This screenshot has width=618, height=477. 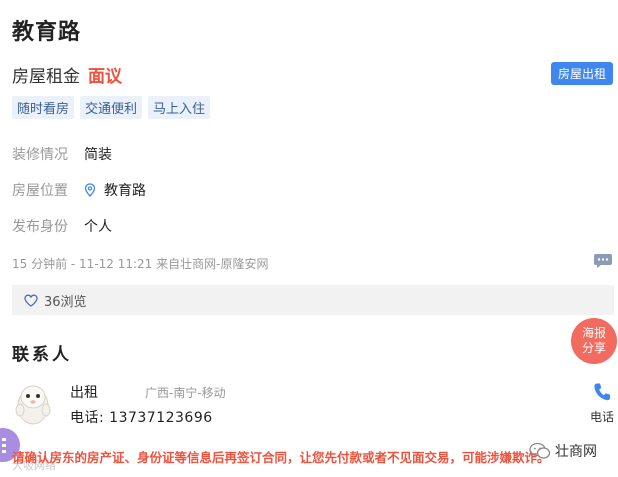 What do you see at coordinates (65, 302) in the screenshot?
I see `view-count: 36浏览` at bounding box center [65, 302].